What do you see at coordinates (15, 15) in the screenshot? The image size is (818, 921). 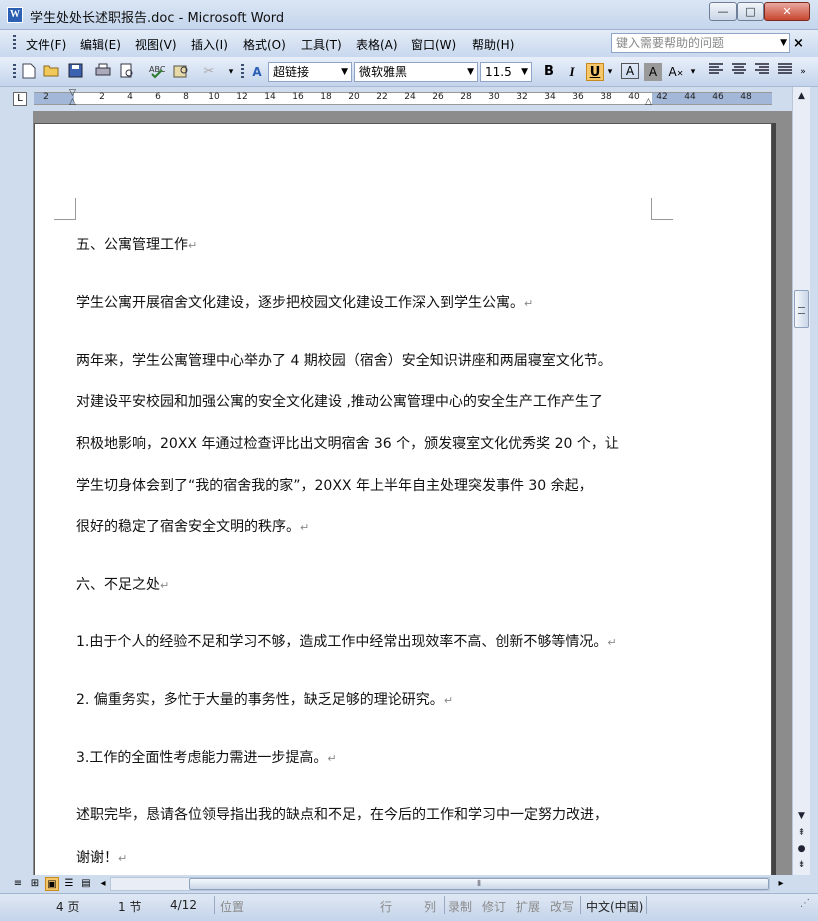 I see `word-app-icon: W` at bounding box center [15, 15].